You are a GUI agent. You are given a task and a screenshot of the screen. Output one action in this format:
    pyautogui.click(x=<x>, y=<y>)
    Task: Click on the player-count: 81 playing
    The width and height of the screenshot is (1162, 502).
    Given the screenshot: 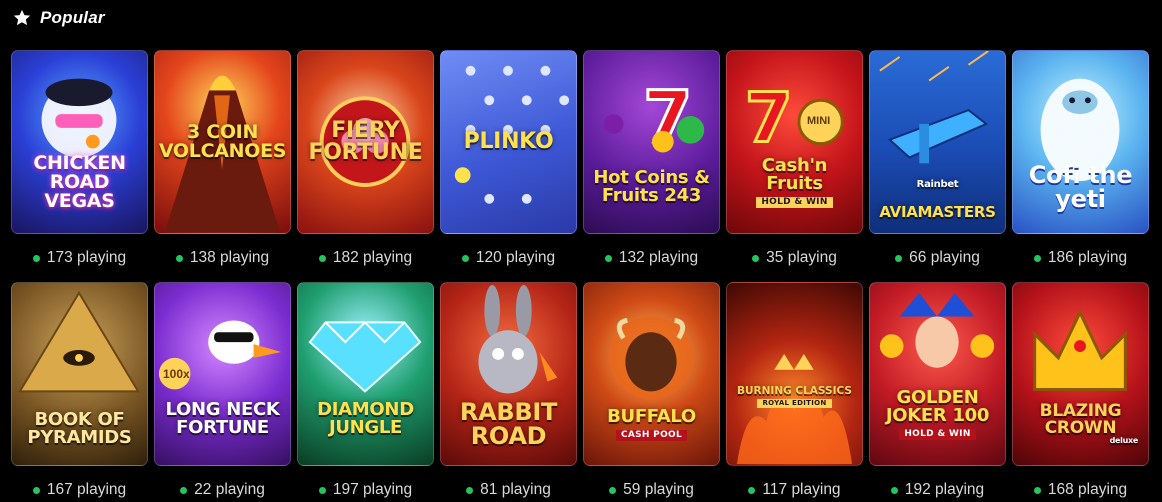 What is the action you would take?
    pyautogui.click(x=508, y=490)
    